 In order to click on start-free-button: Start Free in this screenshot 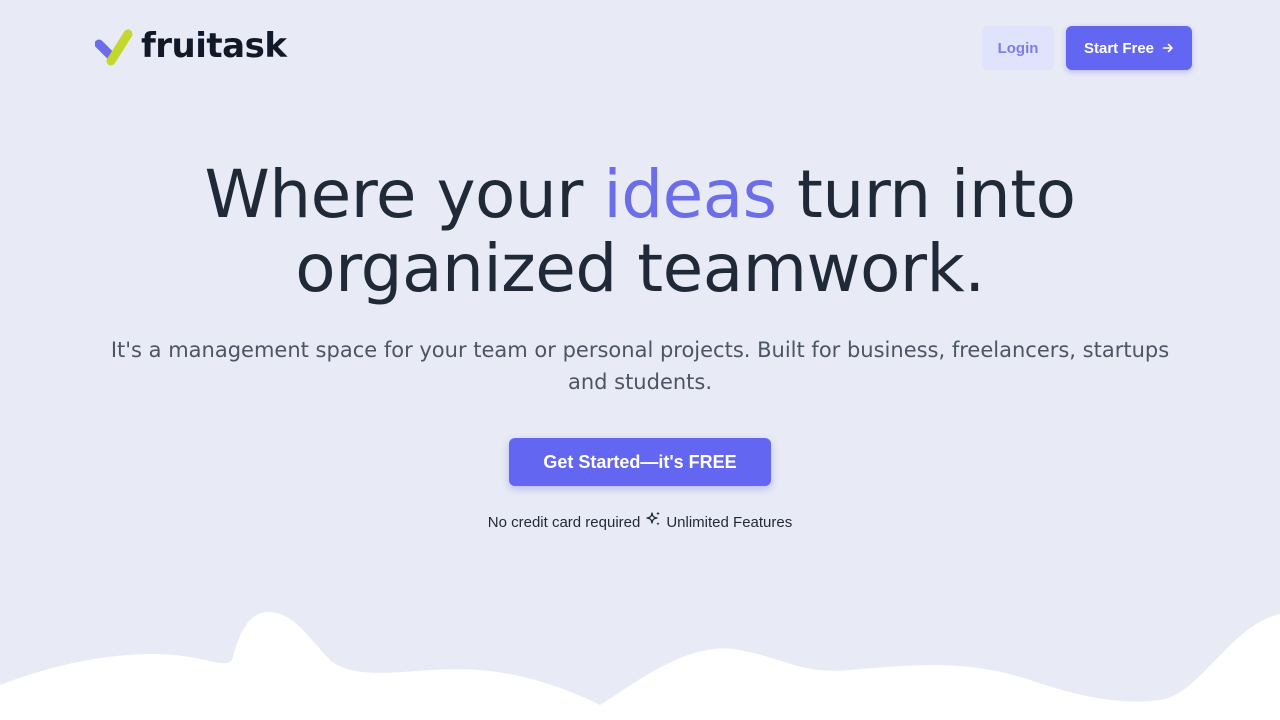, I will do `click(1129, 48)`.